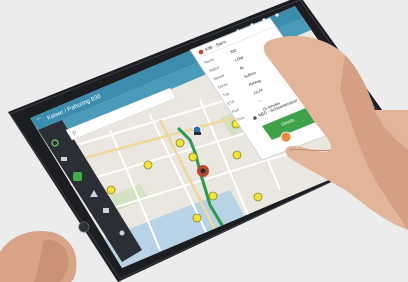  Describe the element at coordinates (122, 233) in the screenshot. I see `gear-icon` at that location.